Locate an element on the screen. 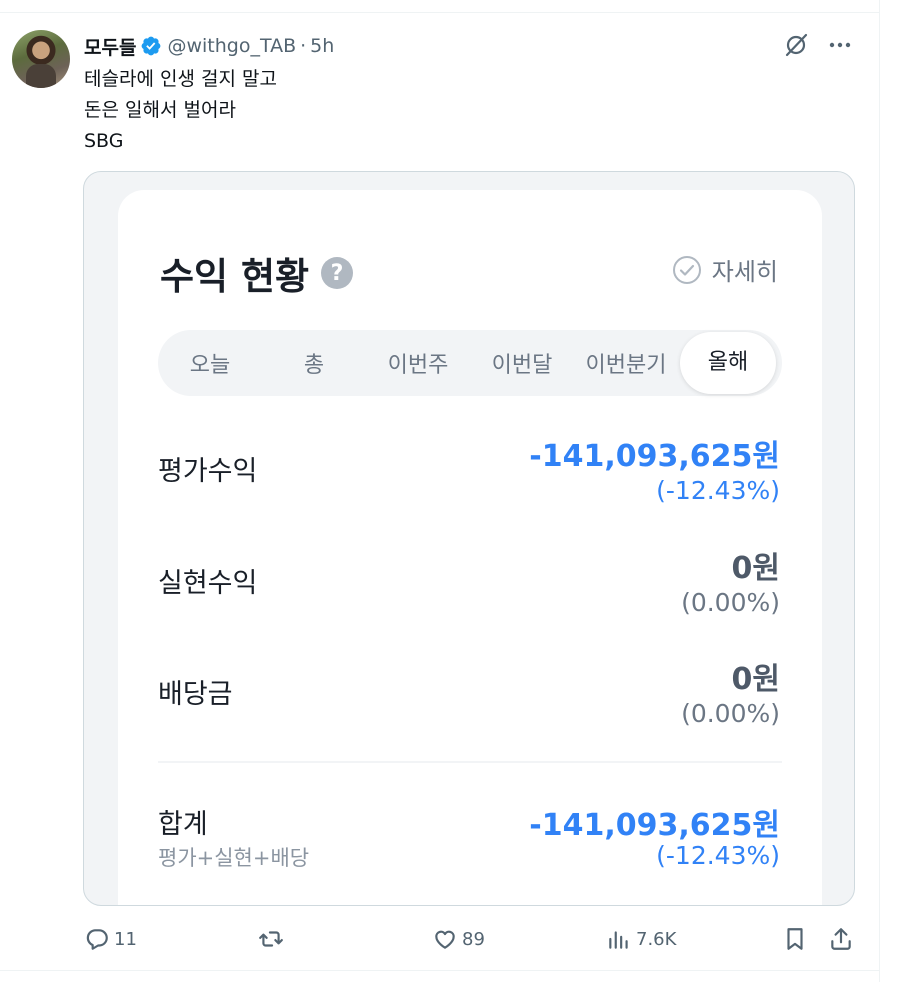 Image resolution: width=900 pixels, height=982 pixels. row-value-realized: 0원 is located at coordinates (755, 568).